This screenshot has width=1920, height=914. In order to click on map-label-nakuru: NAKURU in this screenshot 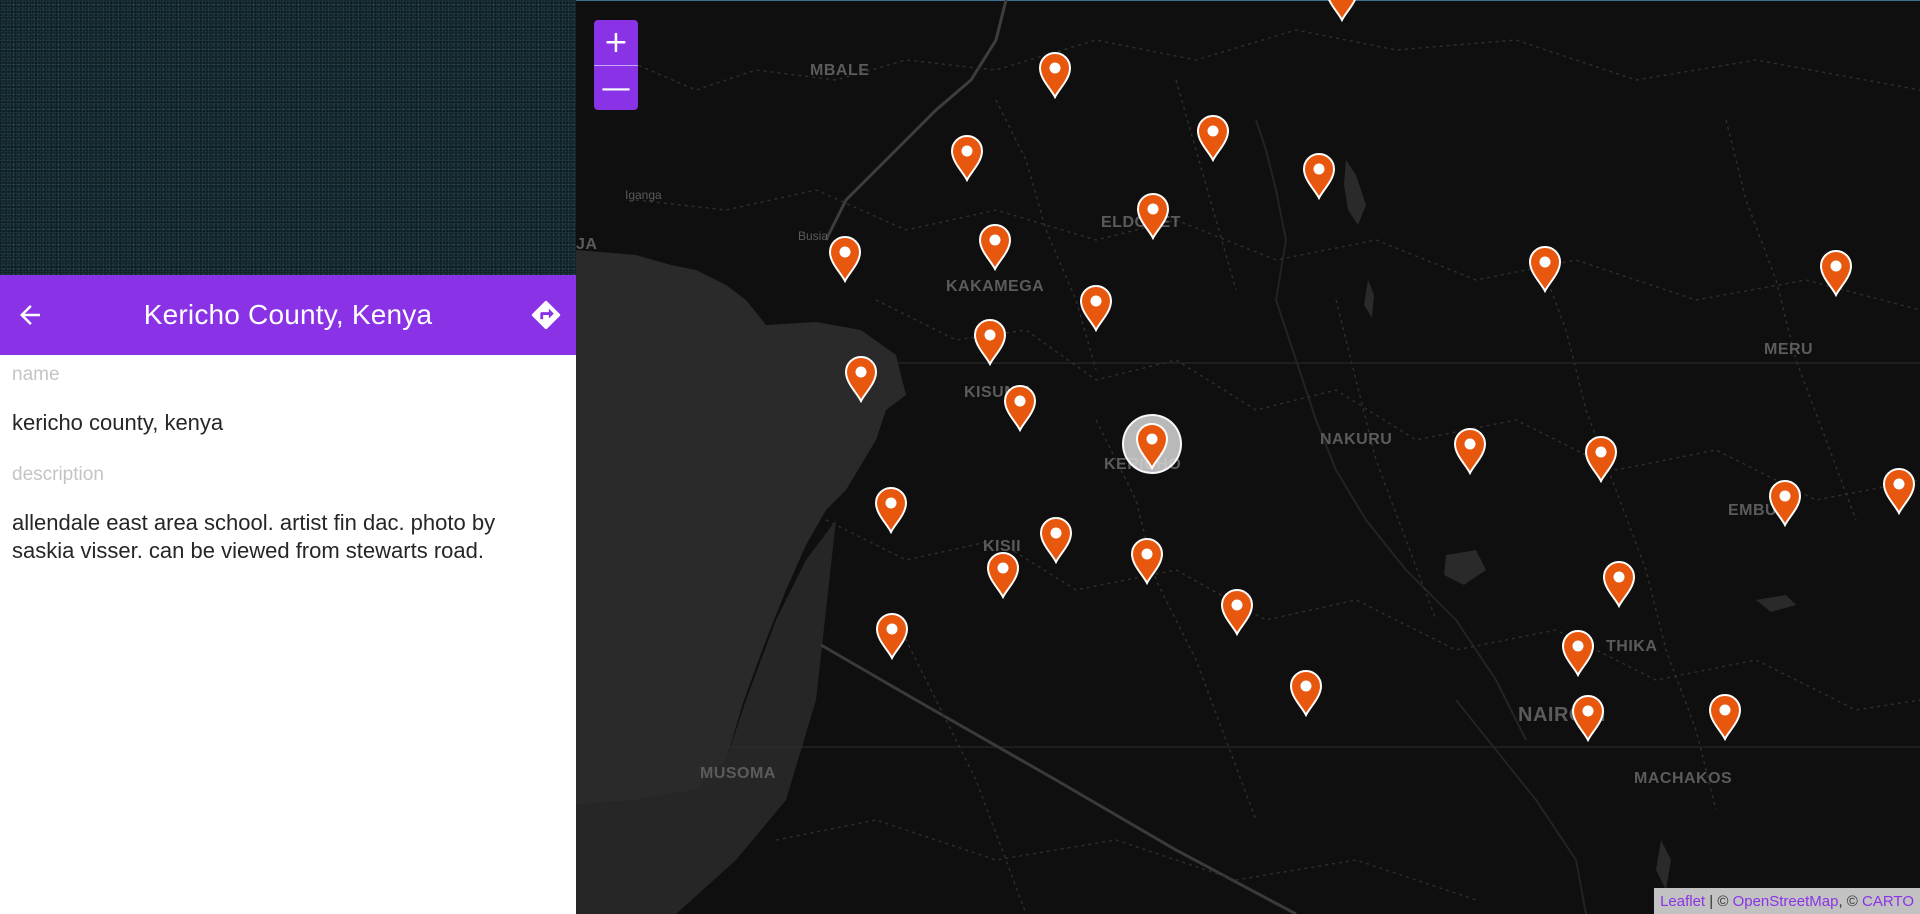, I will do `click(1356, 439)`.